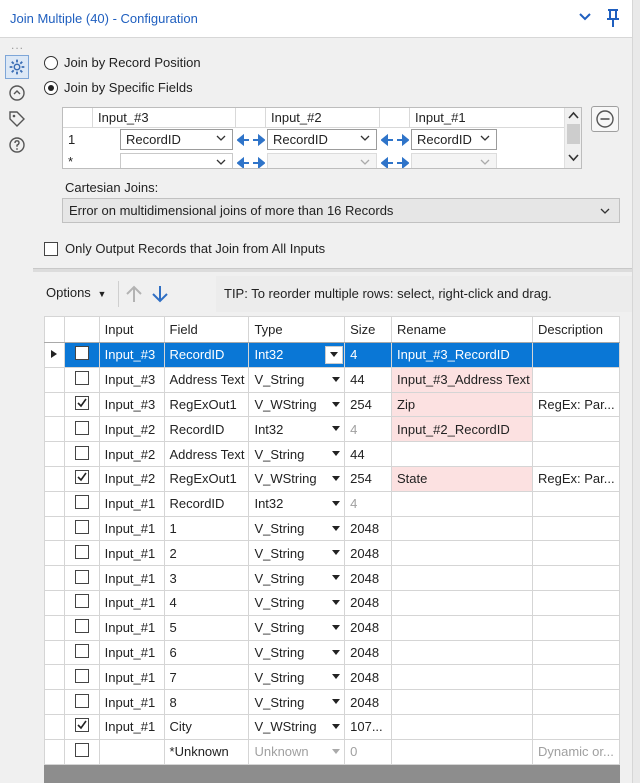 The width and height of the screenshot is (640, 783). What do you see at coordinates (573, 115) in the screenshot?
I see `scroll-up-icon` at bounding box center [573, 115].